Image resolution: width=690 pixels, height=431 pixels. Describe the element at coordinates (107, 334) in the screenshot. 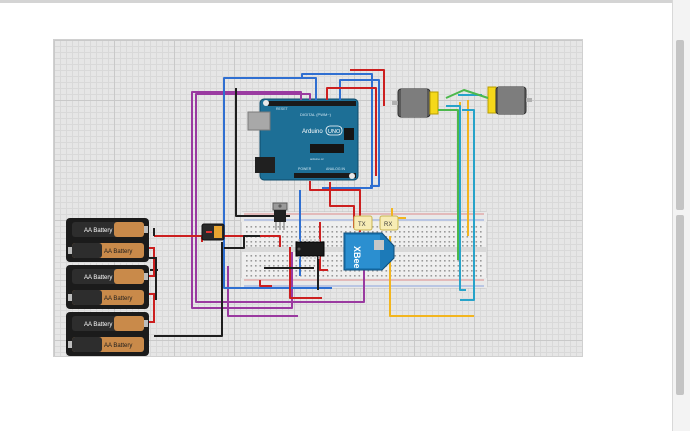

I see `battery-pack-3: AA Battery AA Battery` at that location.